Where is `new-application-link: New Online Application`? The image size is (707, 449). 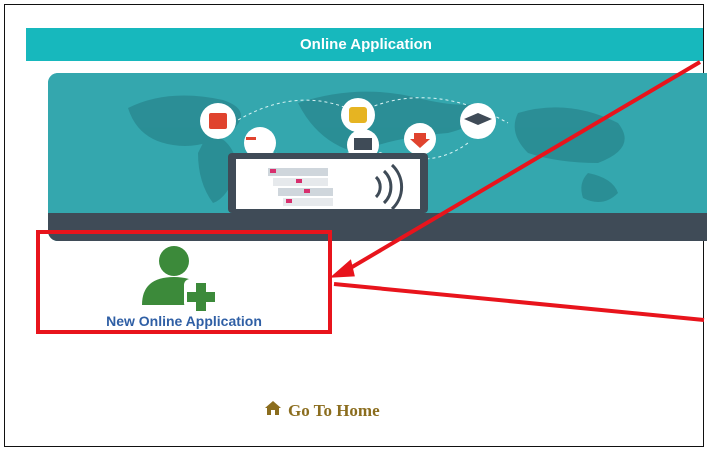 new-application-link: New Online Application is located at coordinates (184, 321).